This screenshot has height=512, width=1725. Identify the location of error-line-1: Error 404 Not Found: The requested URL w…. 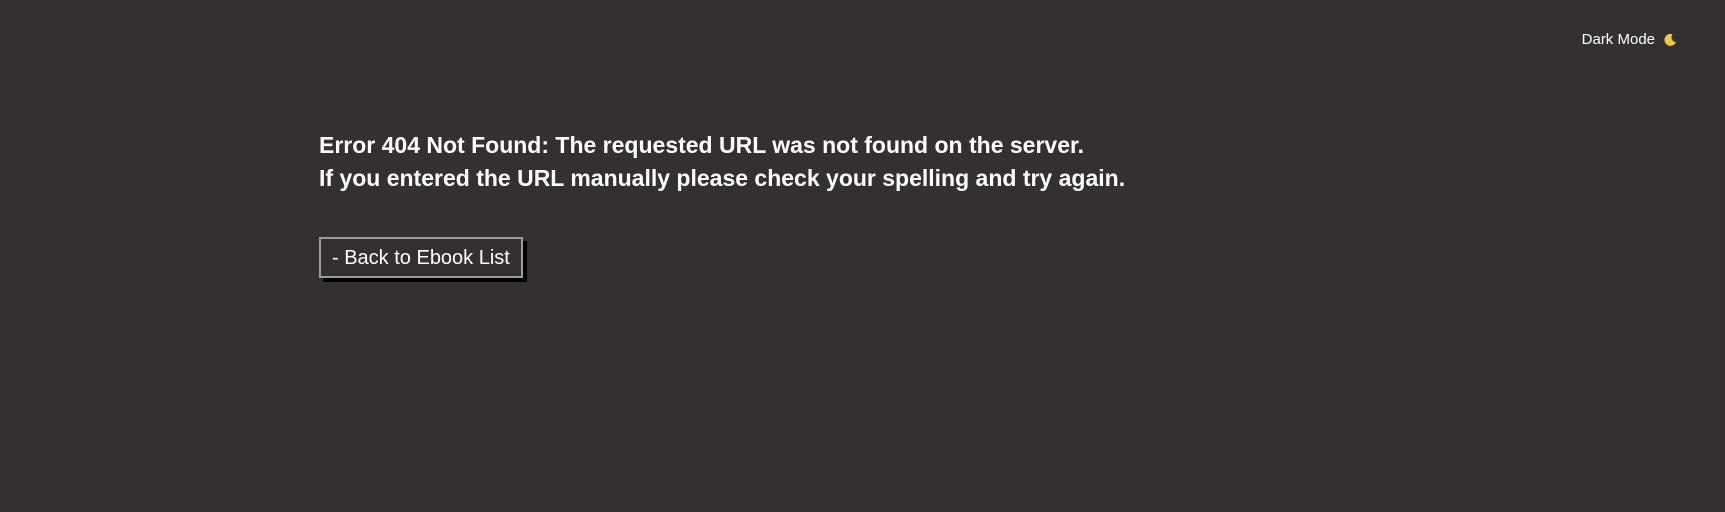
(702, 145).